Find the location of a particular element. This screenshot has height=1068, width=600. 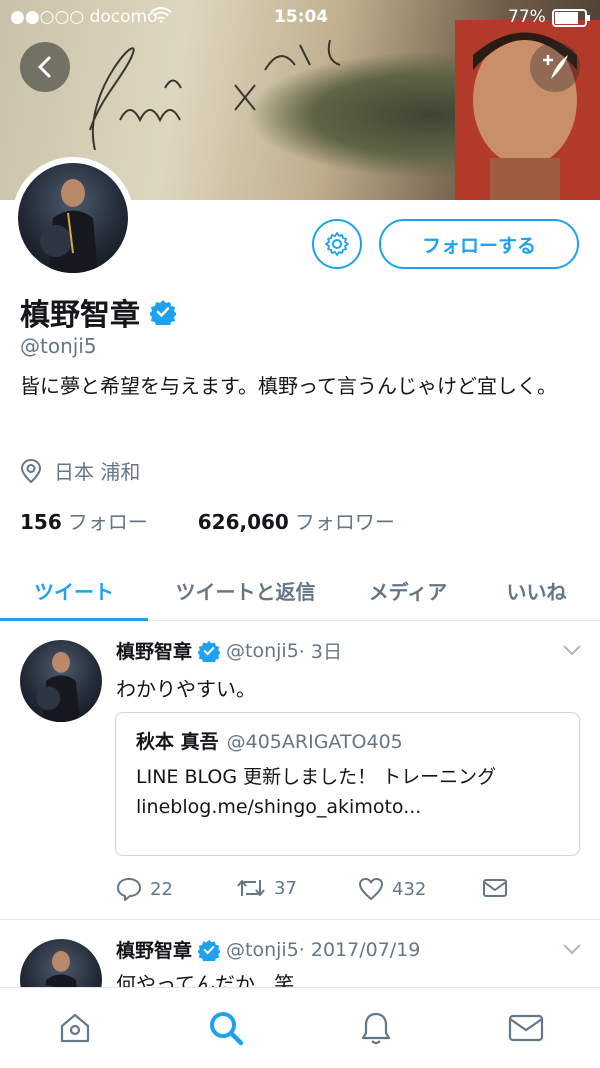

profile-location: 日本 浦和 is located at coordinates (80, 470).